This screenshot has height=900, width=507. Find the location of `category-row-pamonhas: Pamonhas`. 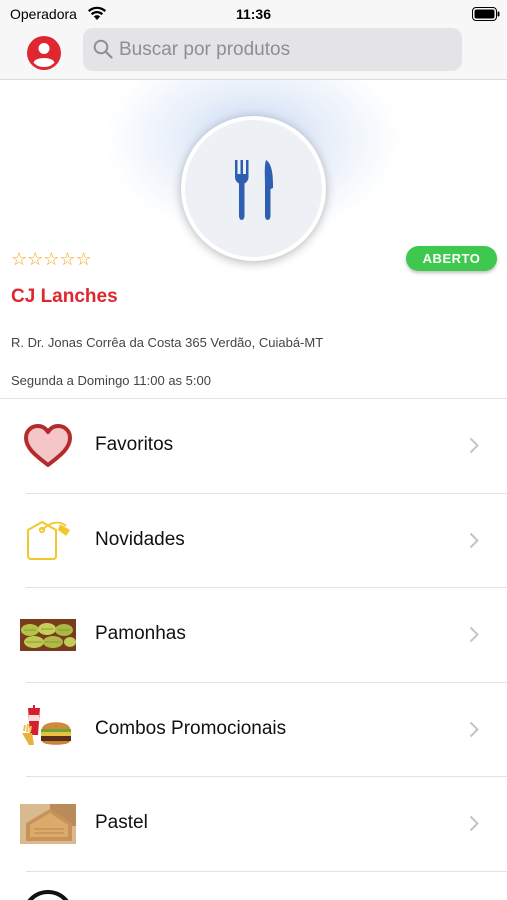

category-row-pamonhas: Pamonhas is located at coordinates (253, 635).